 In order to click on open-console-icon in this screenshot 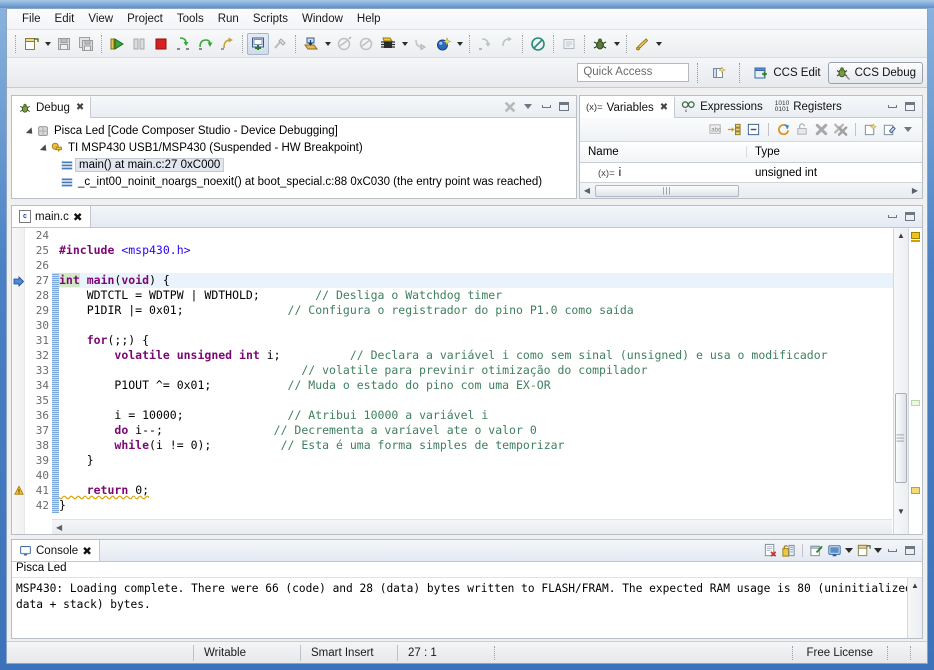, I will do `click(863, 551)`.